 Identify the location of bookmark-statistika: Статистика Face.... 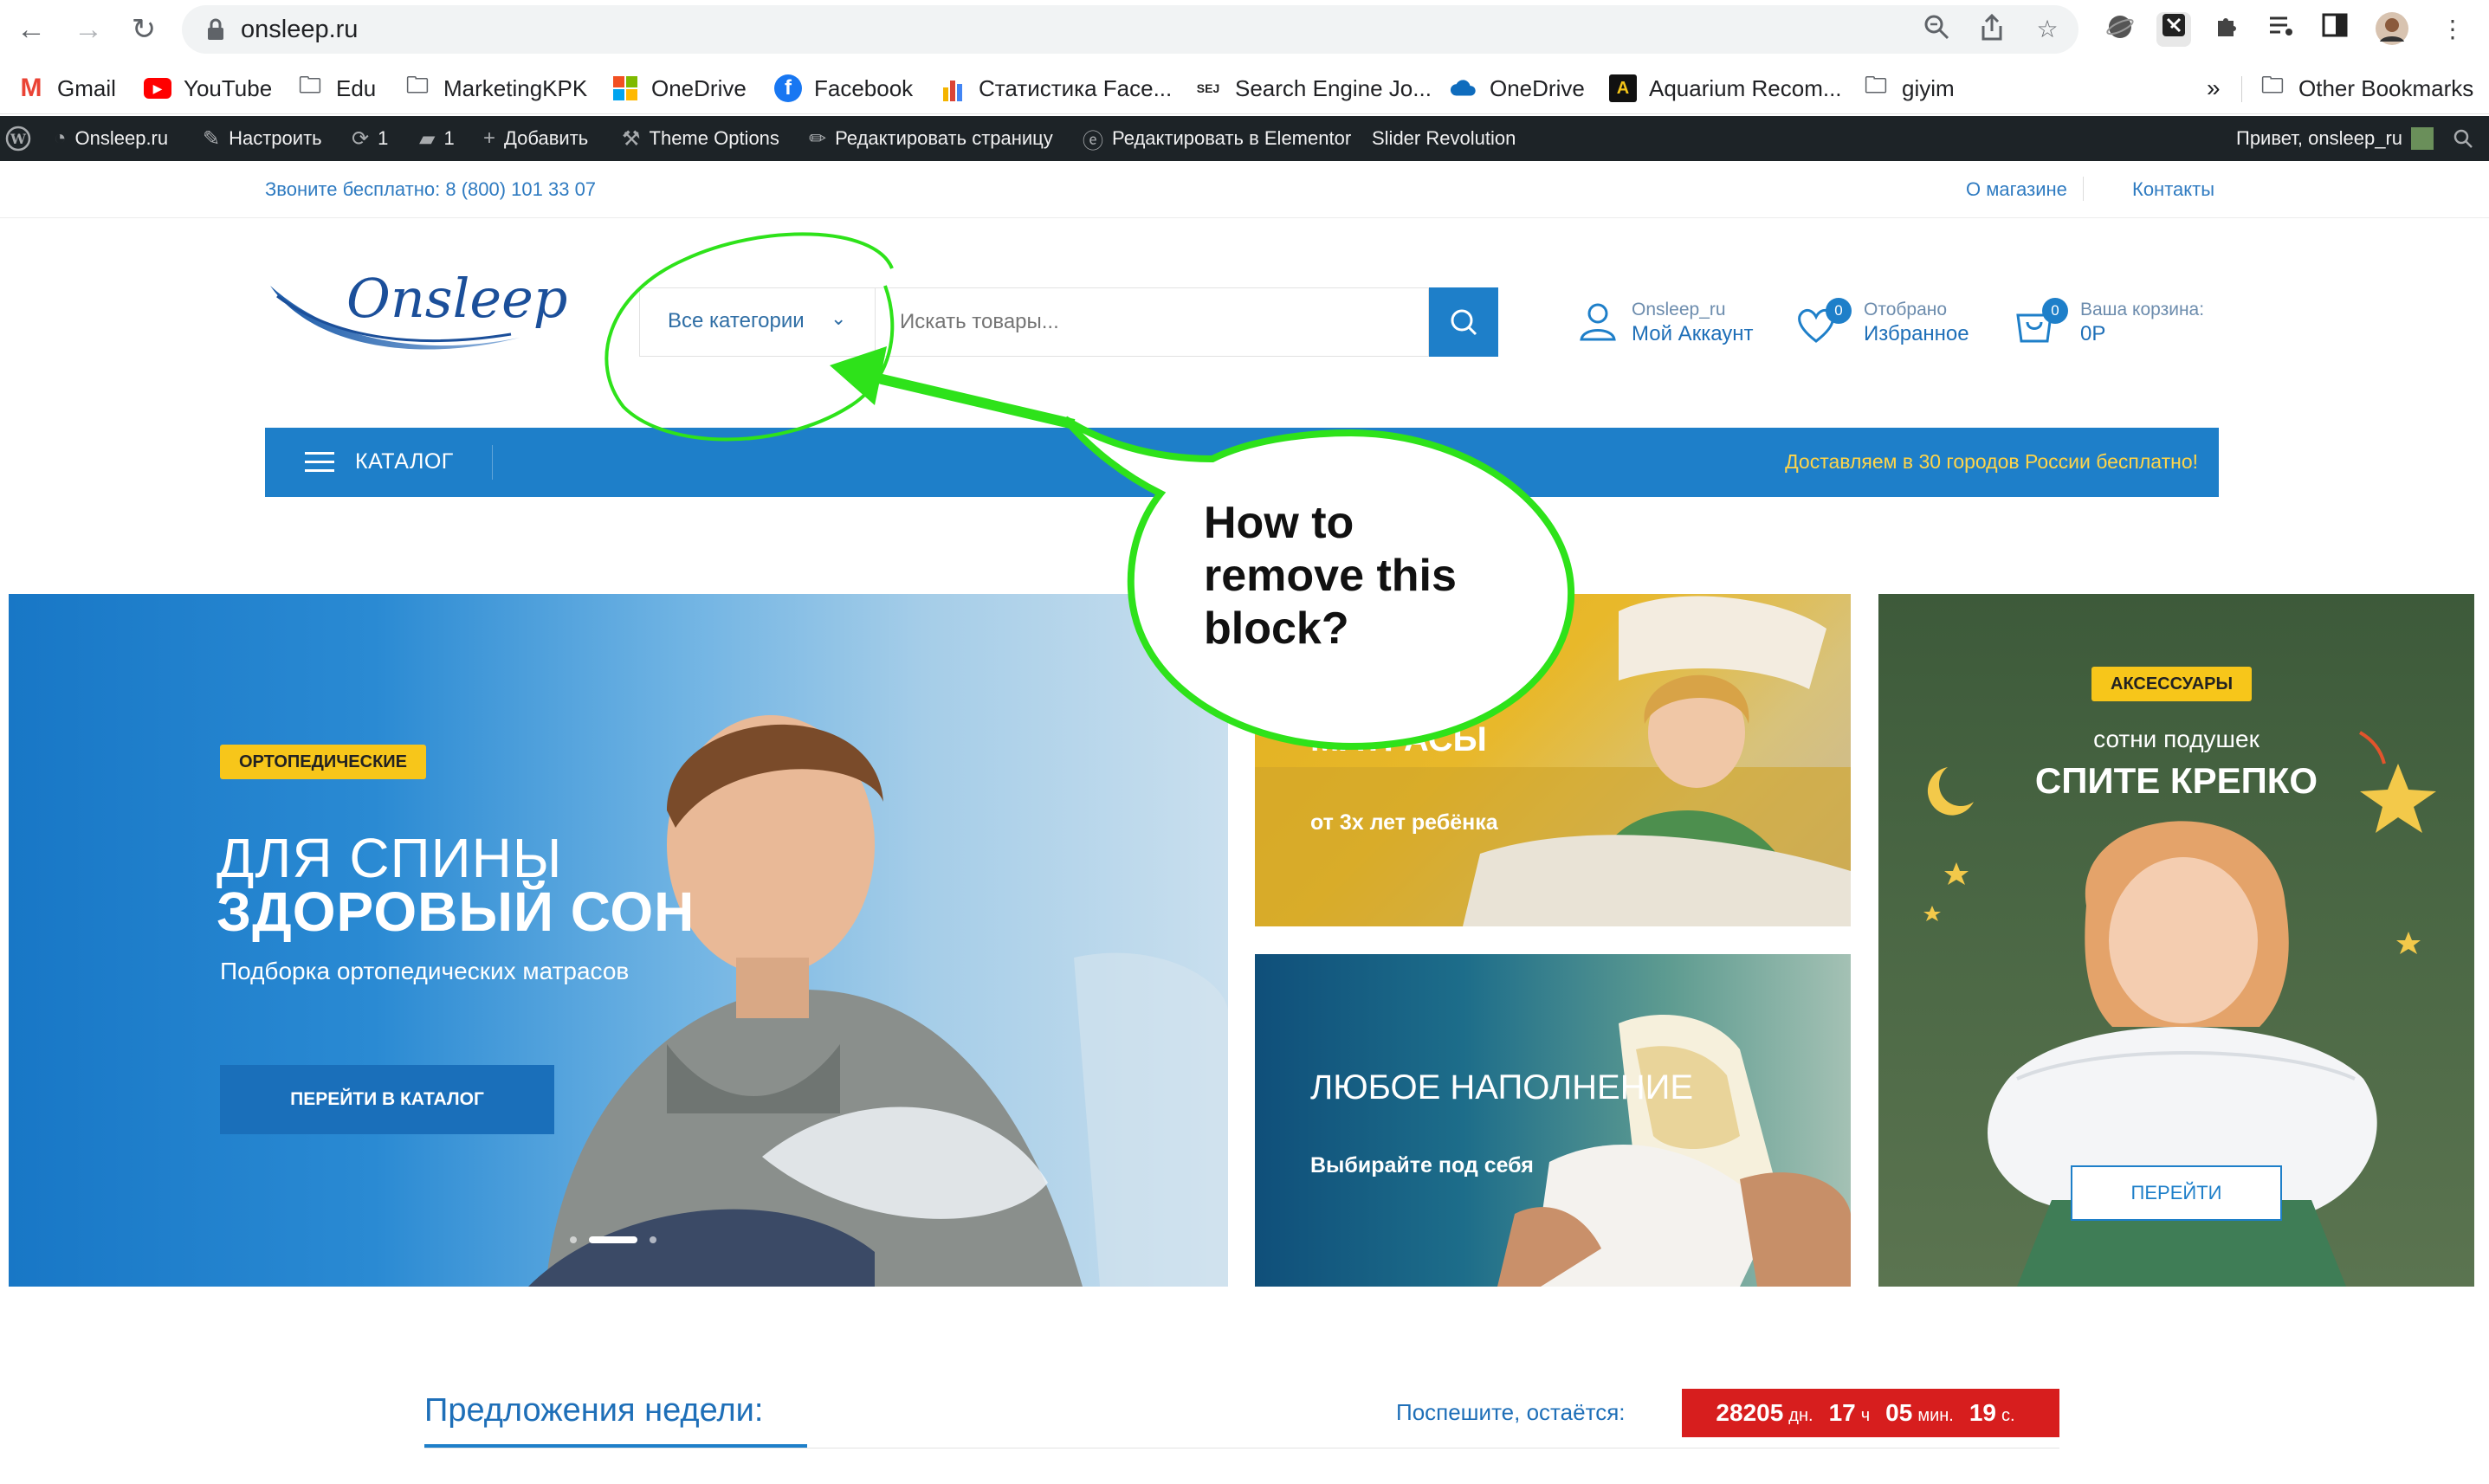
(1055, 88).